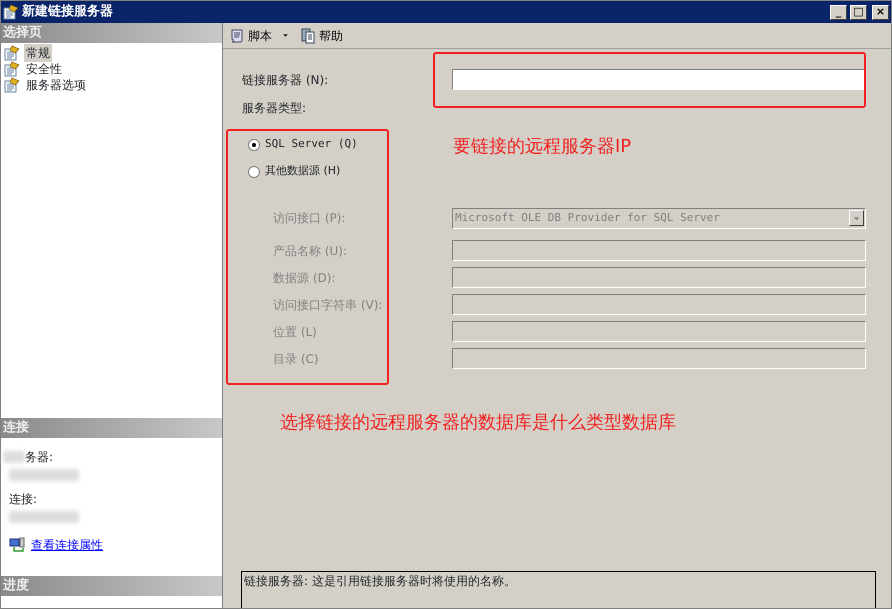  Describe the element at coordinates (237, 36) in the screenshot. I see `scroll-icon` at that location.